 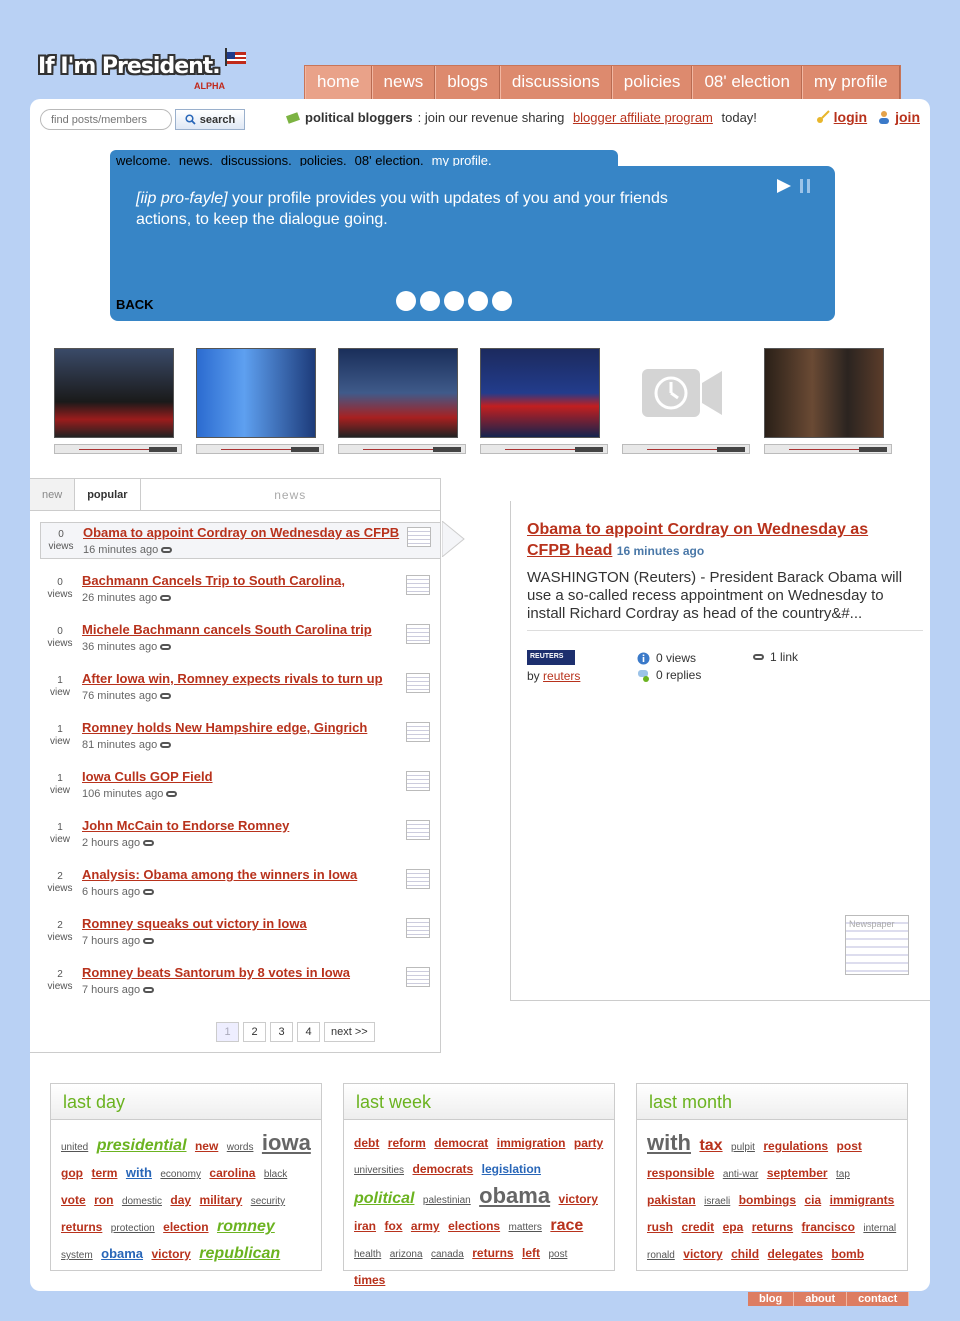 I want to click on tag-link: political, so click(x=384, y=1198).